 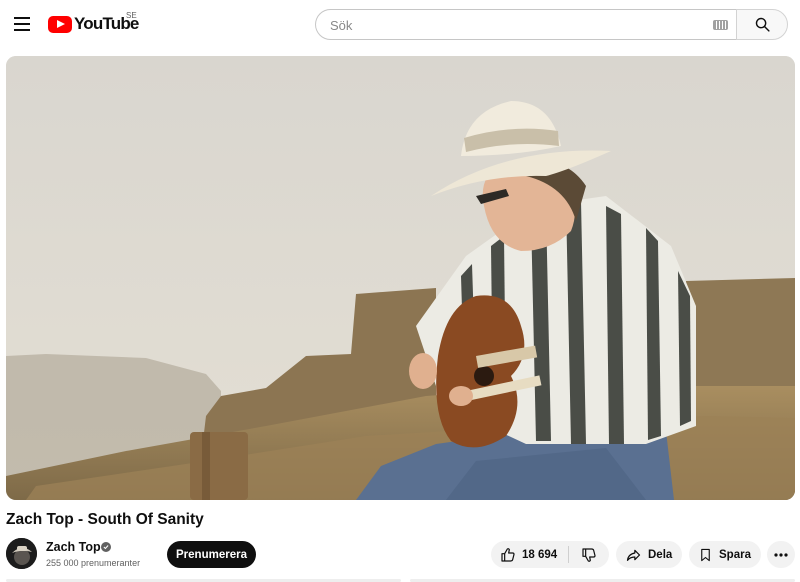 I want to click on channel-avatar, so click(x=21, y=553).